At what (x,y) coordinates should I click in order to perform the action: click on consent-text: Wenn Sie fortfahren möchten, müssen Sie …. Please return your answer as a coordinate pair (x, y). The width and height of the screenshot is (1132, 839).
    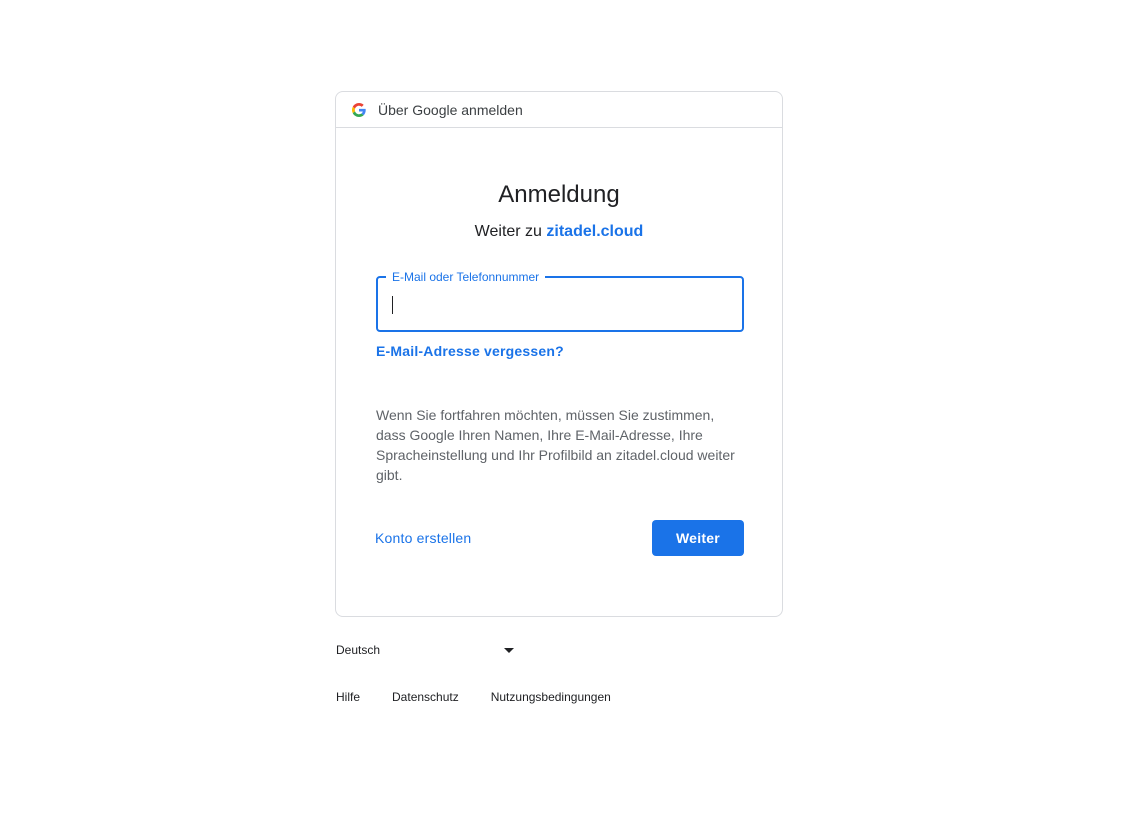
    Looking at the image, I should click on (555, 445).